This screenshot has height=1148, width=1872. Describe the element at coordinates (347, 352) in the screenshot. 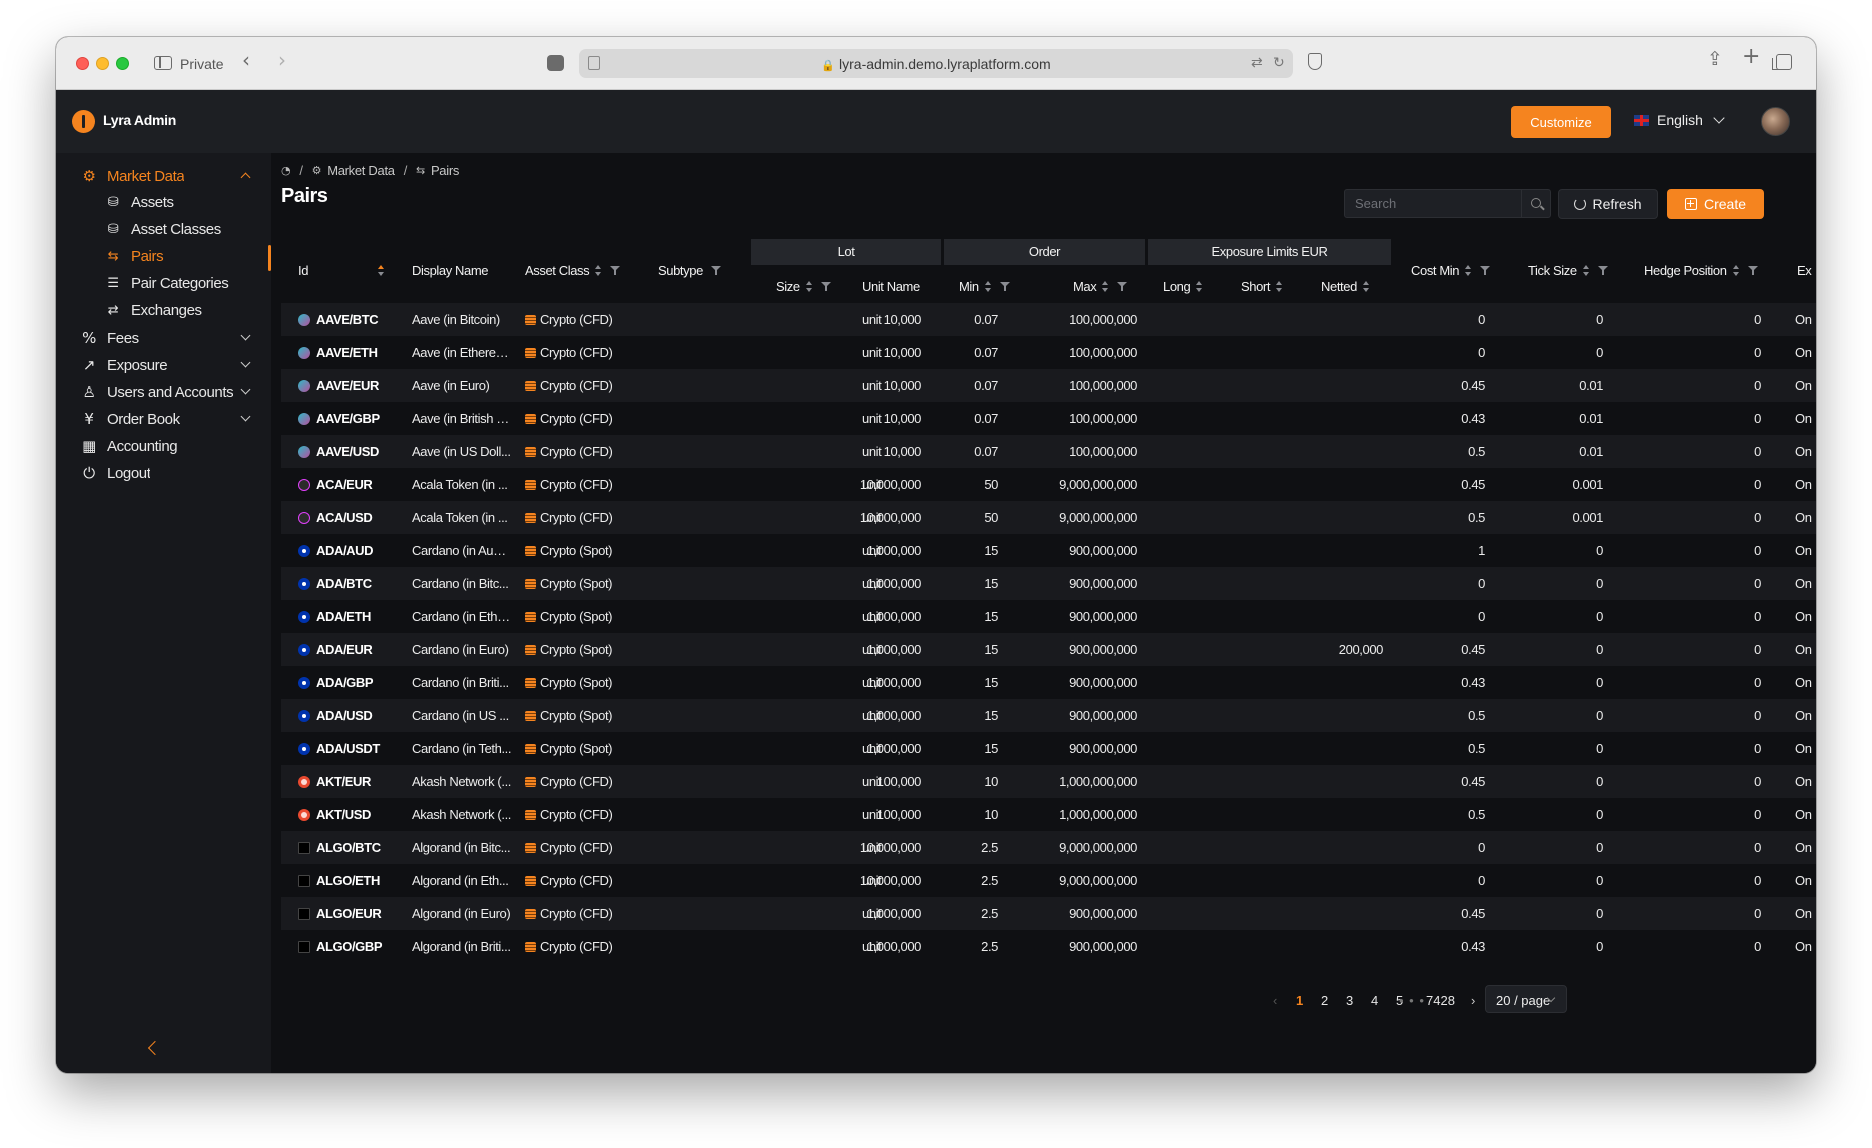

I see `cell-id: AAVE/ETH` at that location.